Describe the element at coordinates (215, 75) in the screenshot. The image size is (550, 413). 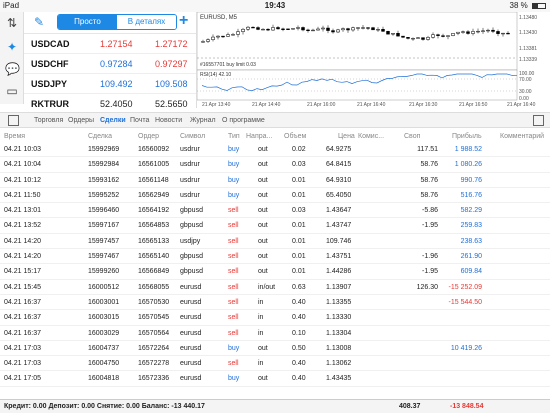
I see `rsi-label: RSI(14) 42.10` at that location.